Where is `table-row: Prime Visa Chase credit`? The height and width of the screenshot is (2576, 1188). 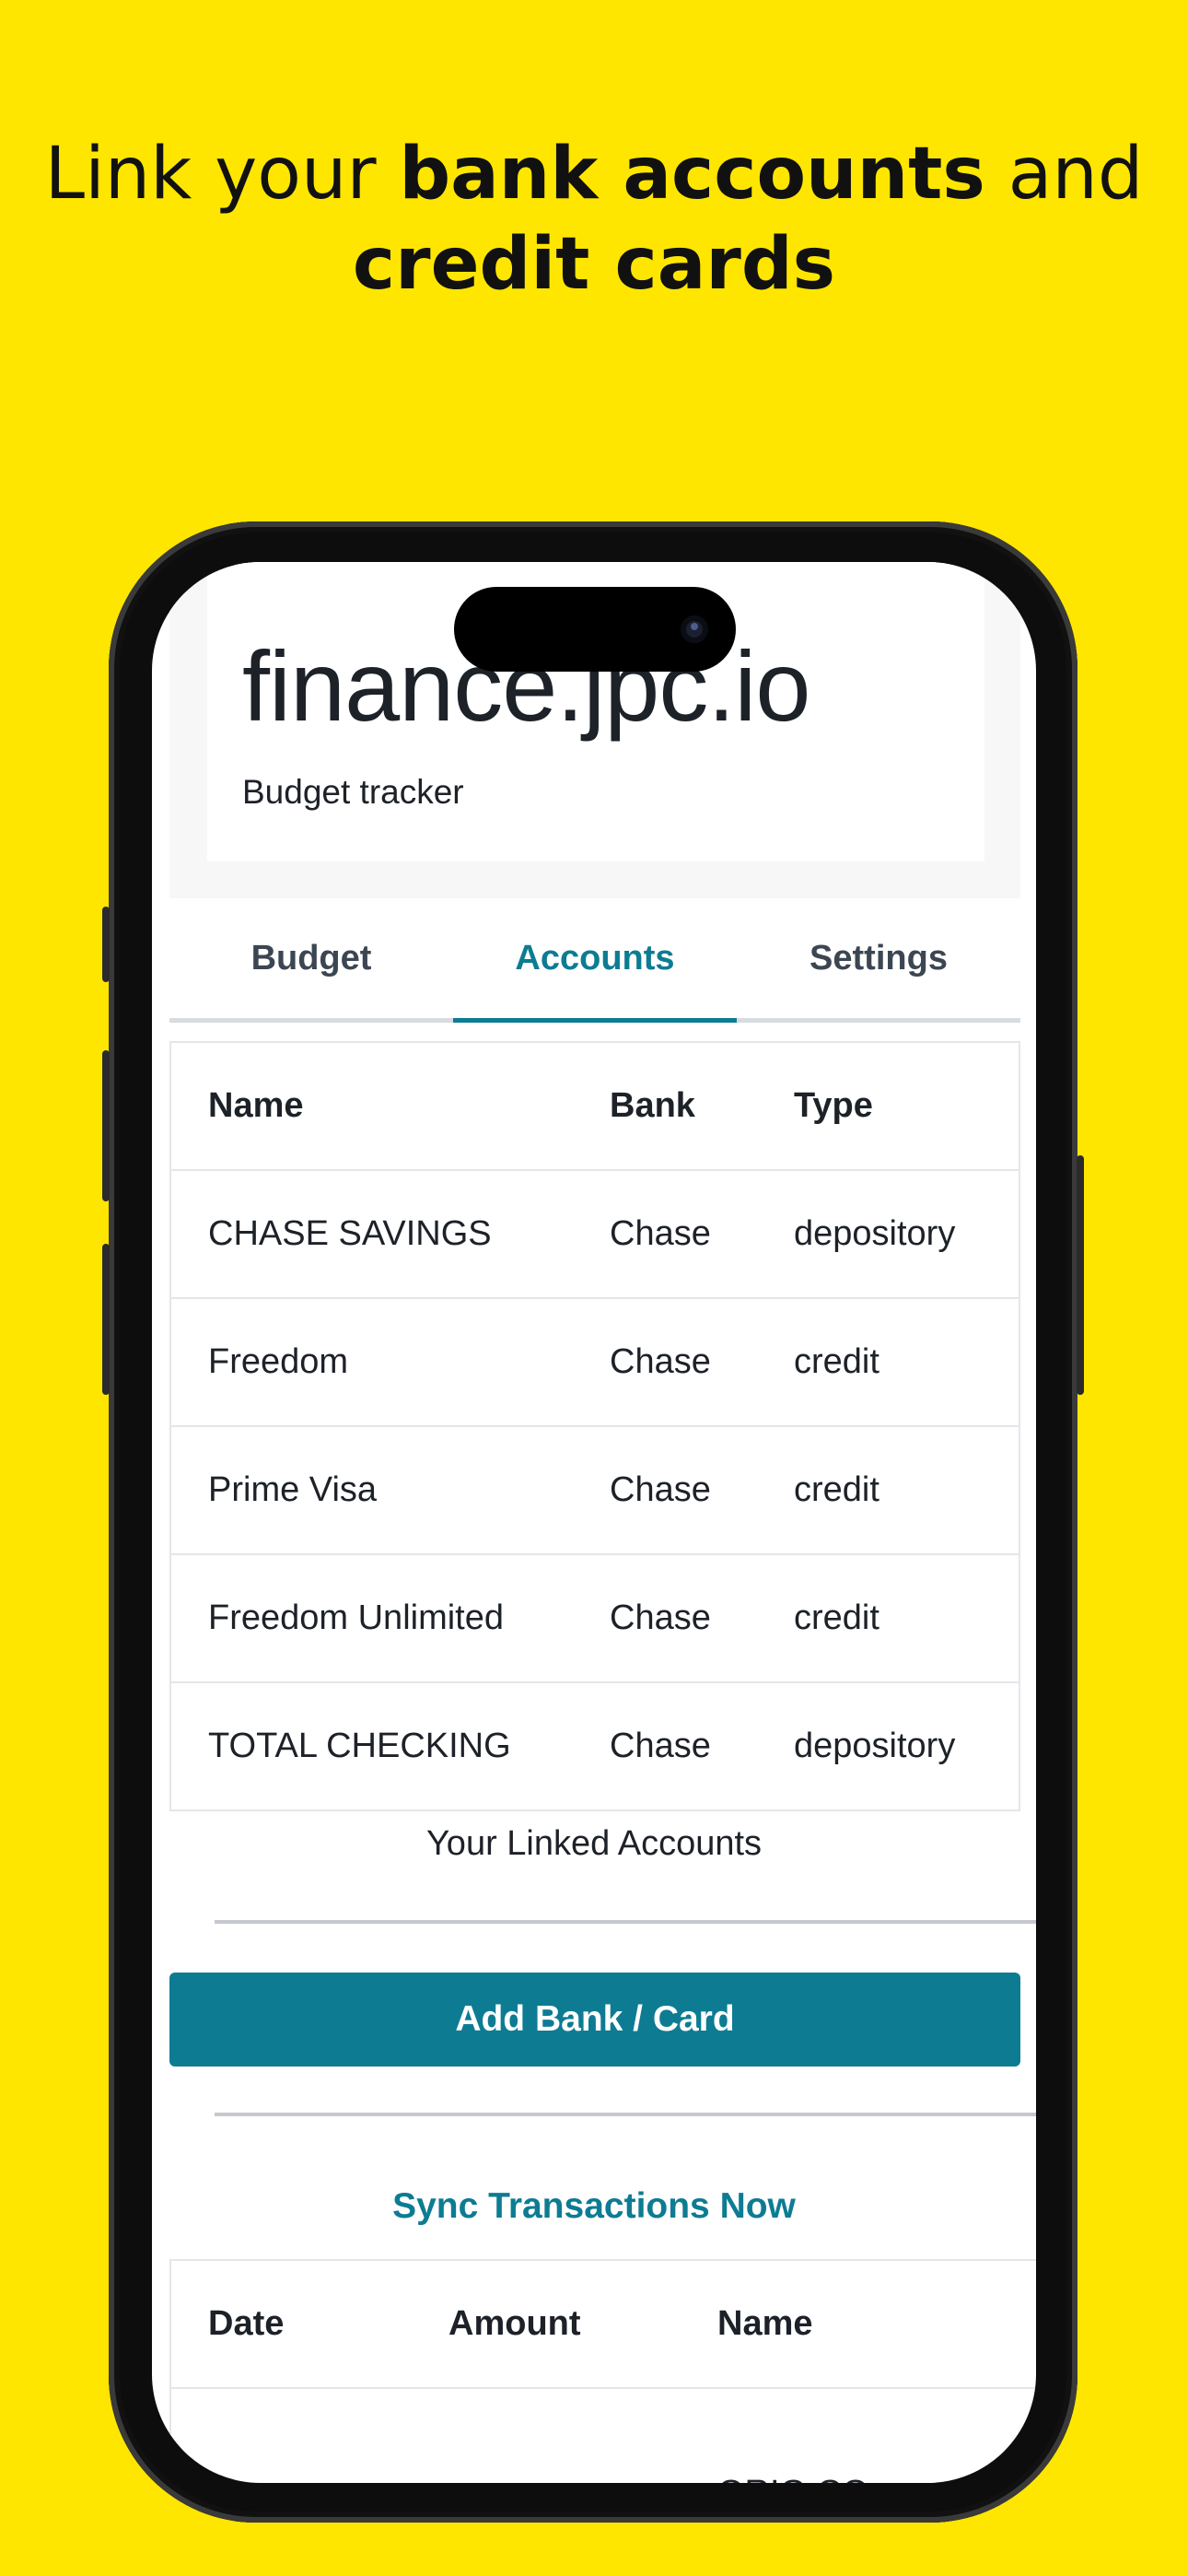 table-row: Prime Visa Chase credit is located at coordinates (594, 1490).